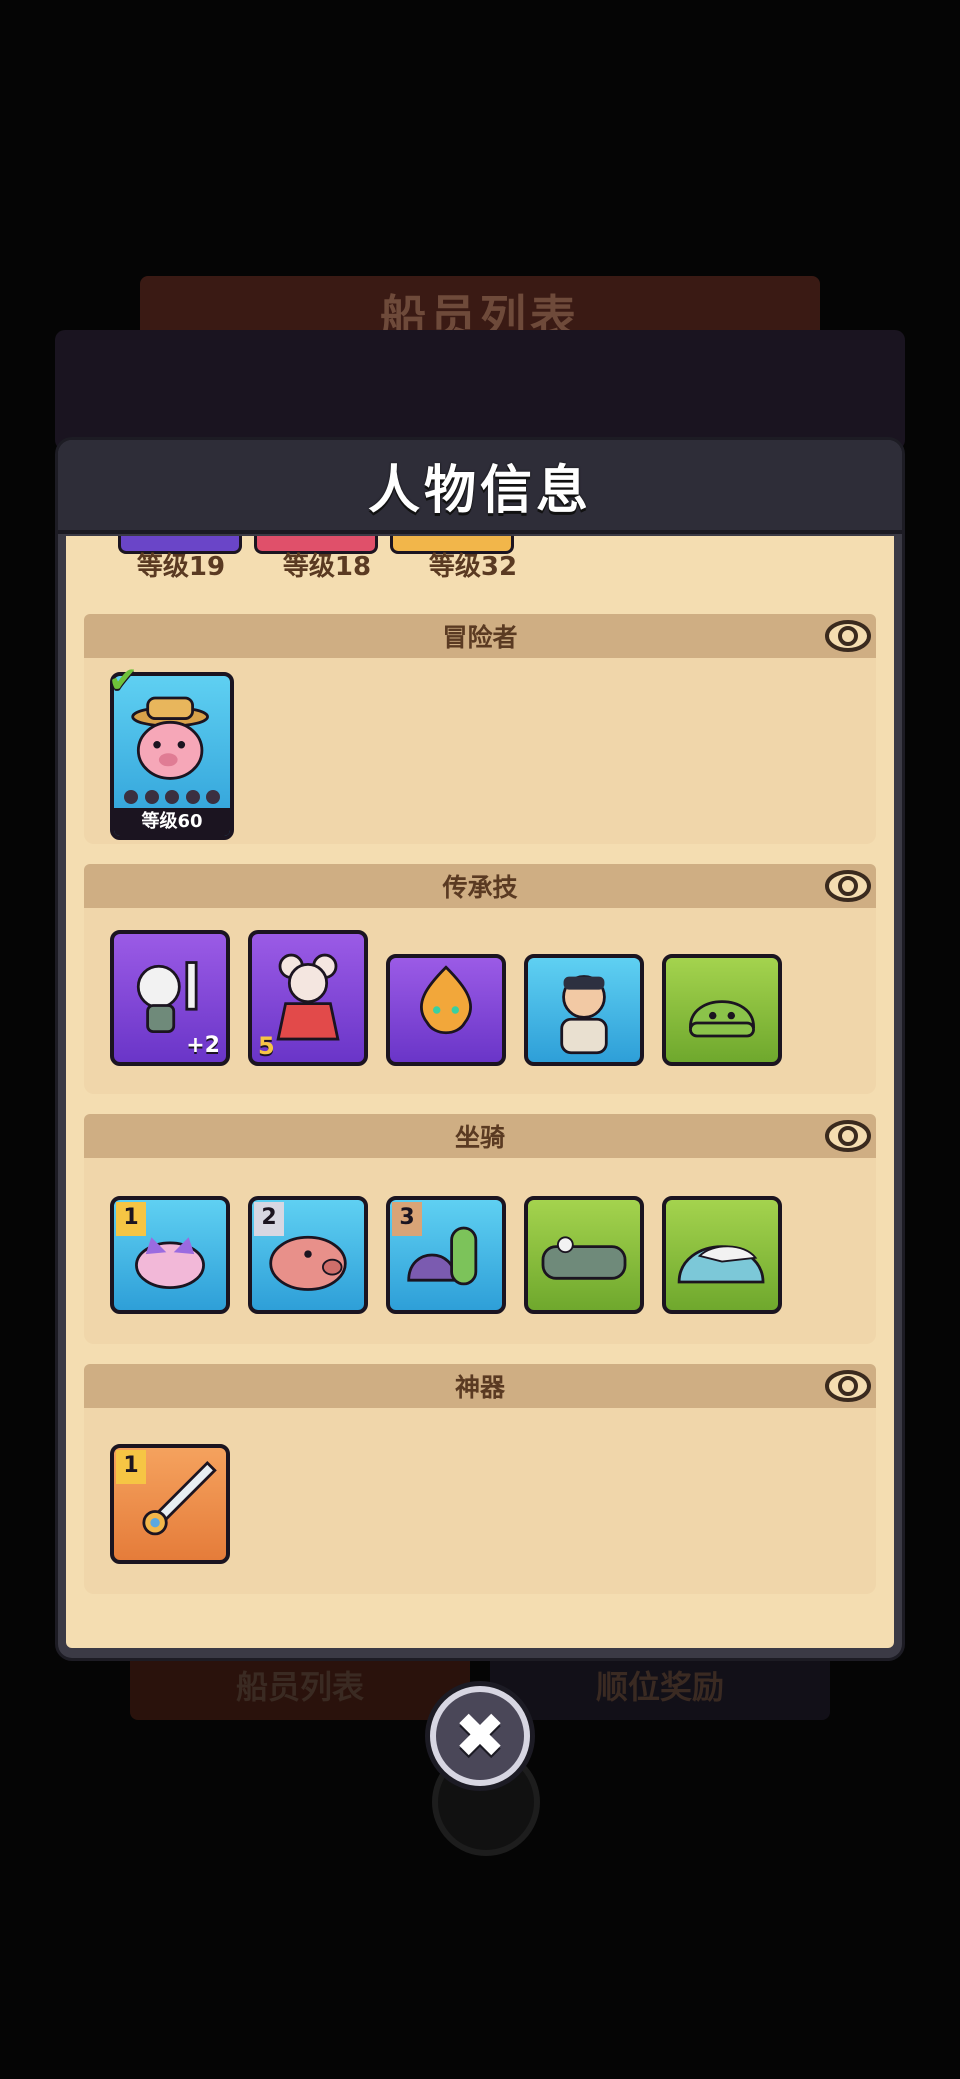 This screenshot has width=960, height=2079. I want to click on section-title: 冒险者, so click(480, 637).